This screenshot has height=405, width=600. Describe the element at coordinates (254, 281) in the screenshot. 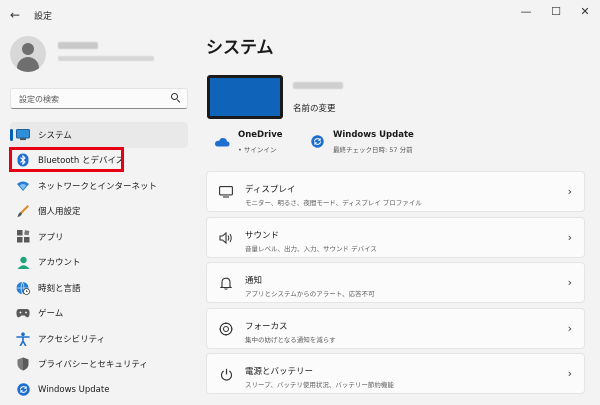

I see `card-title: 通知` at that location.